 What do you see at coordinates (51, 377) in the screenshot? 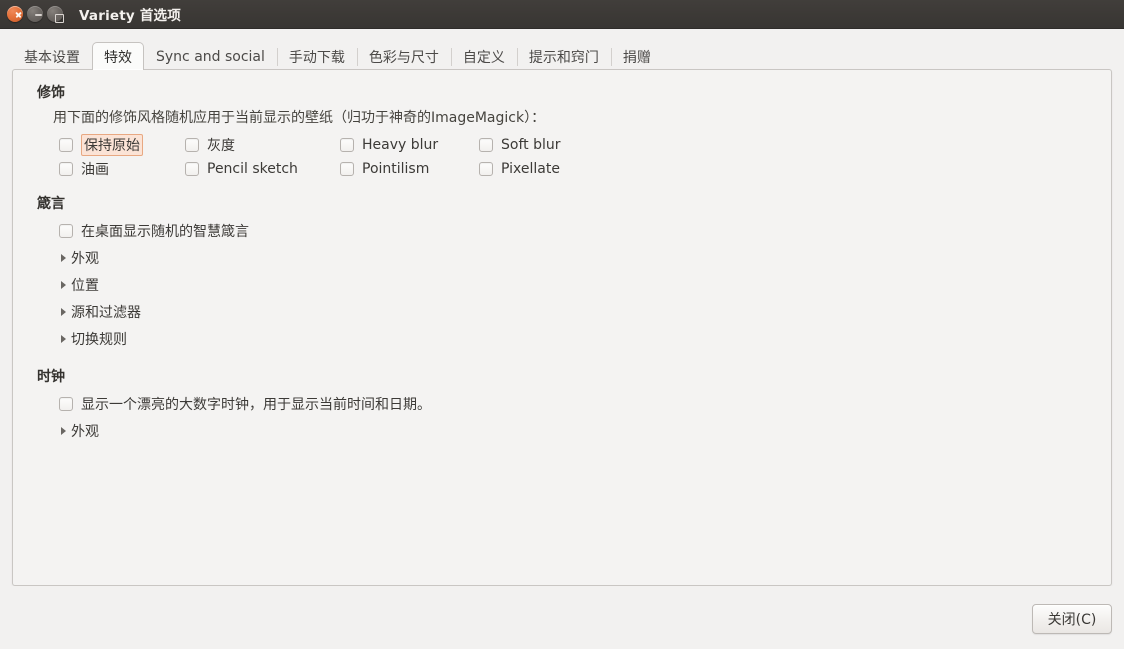
I see `section-title-clock: 时钟` at bounding box center [51, 377].